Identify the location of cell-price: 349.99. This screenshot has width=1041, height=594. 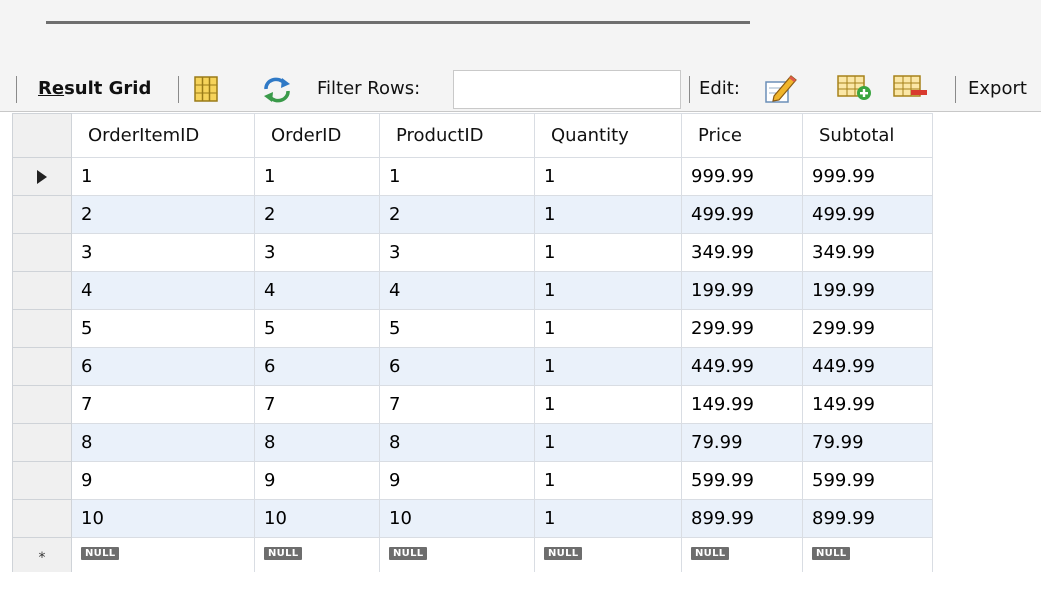
(742, 252).